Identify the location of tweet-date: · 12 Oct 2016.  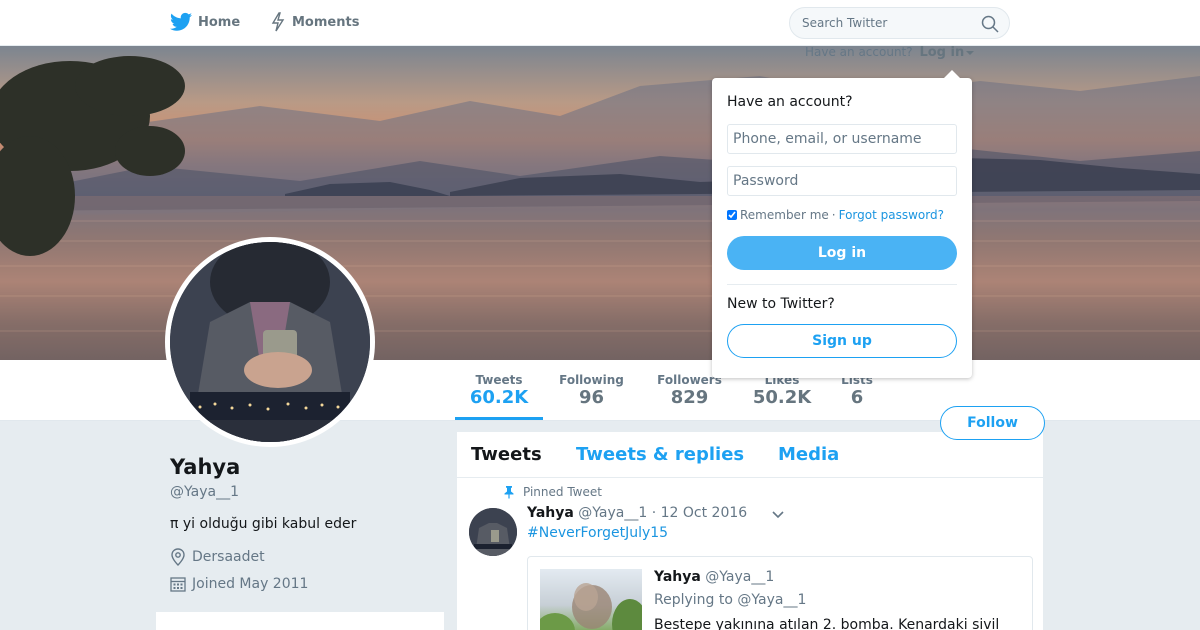
(699, 513).